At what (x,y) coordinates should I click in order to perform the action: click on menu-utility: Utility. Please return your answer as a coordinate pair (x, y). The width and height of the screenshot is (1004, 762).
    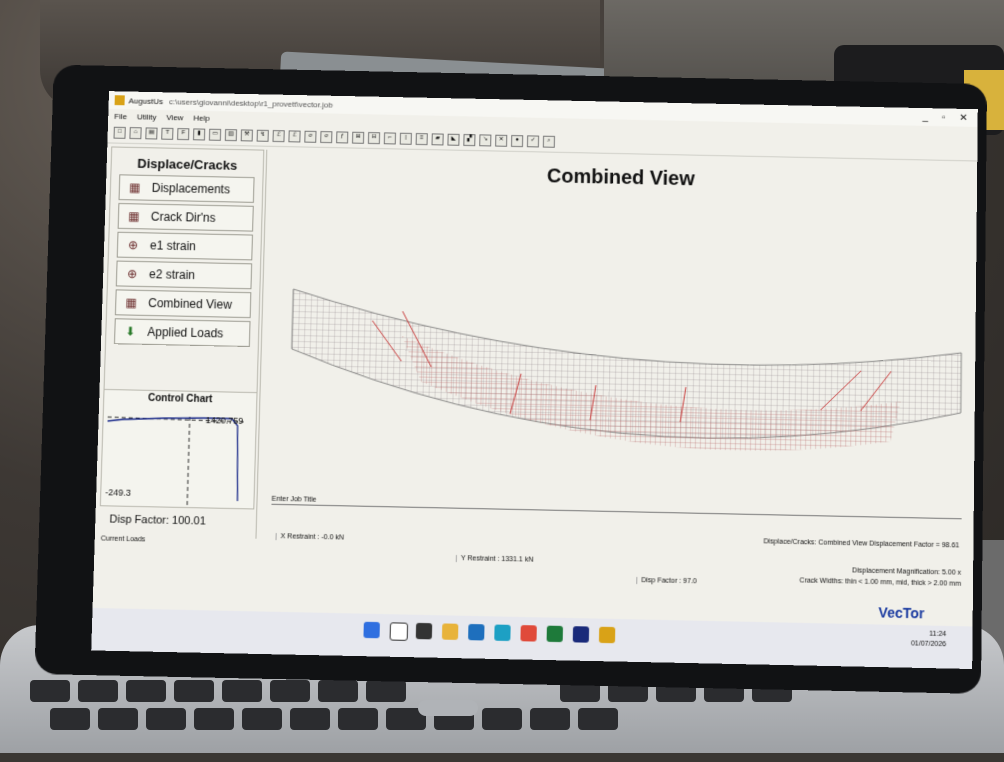
    Looking at the image, I should click on (147, 116).